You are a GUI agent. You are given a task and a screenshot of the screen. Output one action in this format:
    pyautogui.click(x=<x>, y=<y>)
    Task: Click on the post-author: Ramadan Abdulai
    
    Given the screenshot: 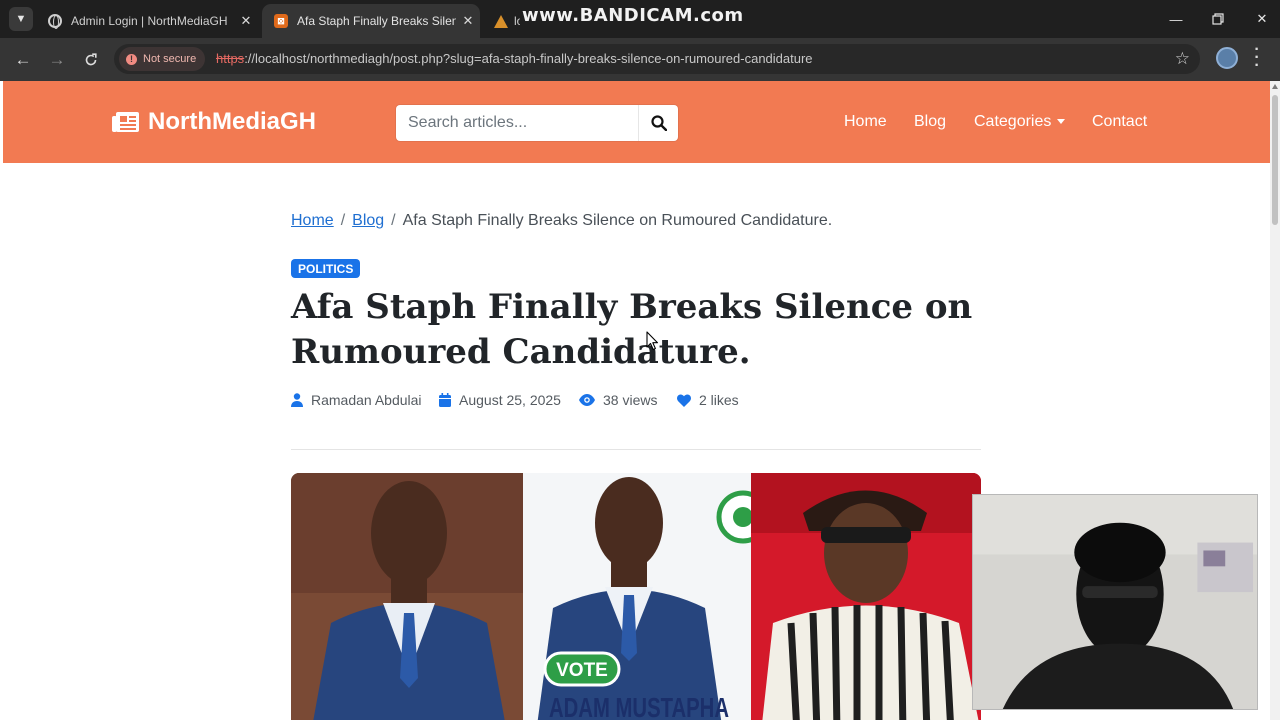 What is the action you would take?
    pyautogui.click(x=356, y=400)
    